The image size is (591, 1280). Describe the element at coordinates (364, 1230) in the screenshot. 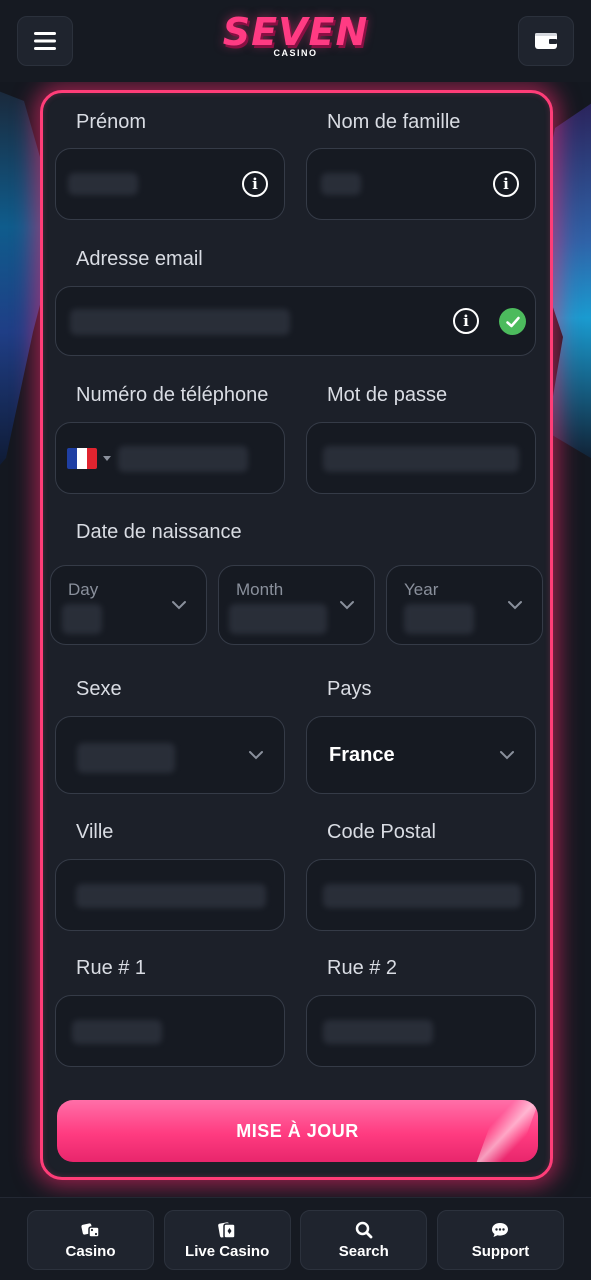

I see `search-icon` at that location.